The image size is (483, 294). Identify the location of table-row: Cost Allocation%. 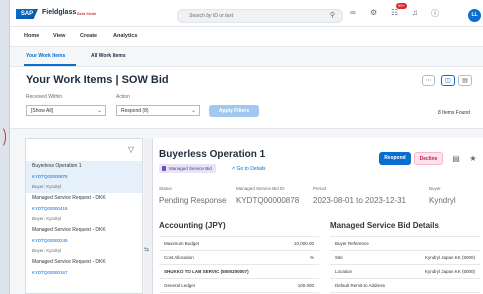
(239, 258).